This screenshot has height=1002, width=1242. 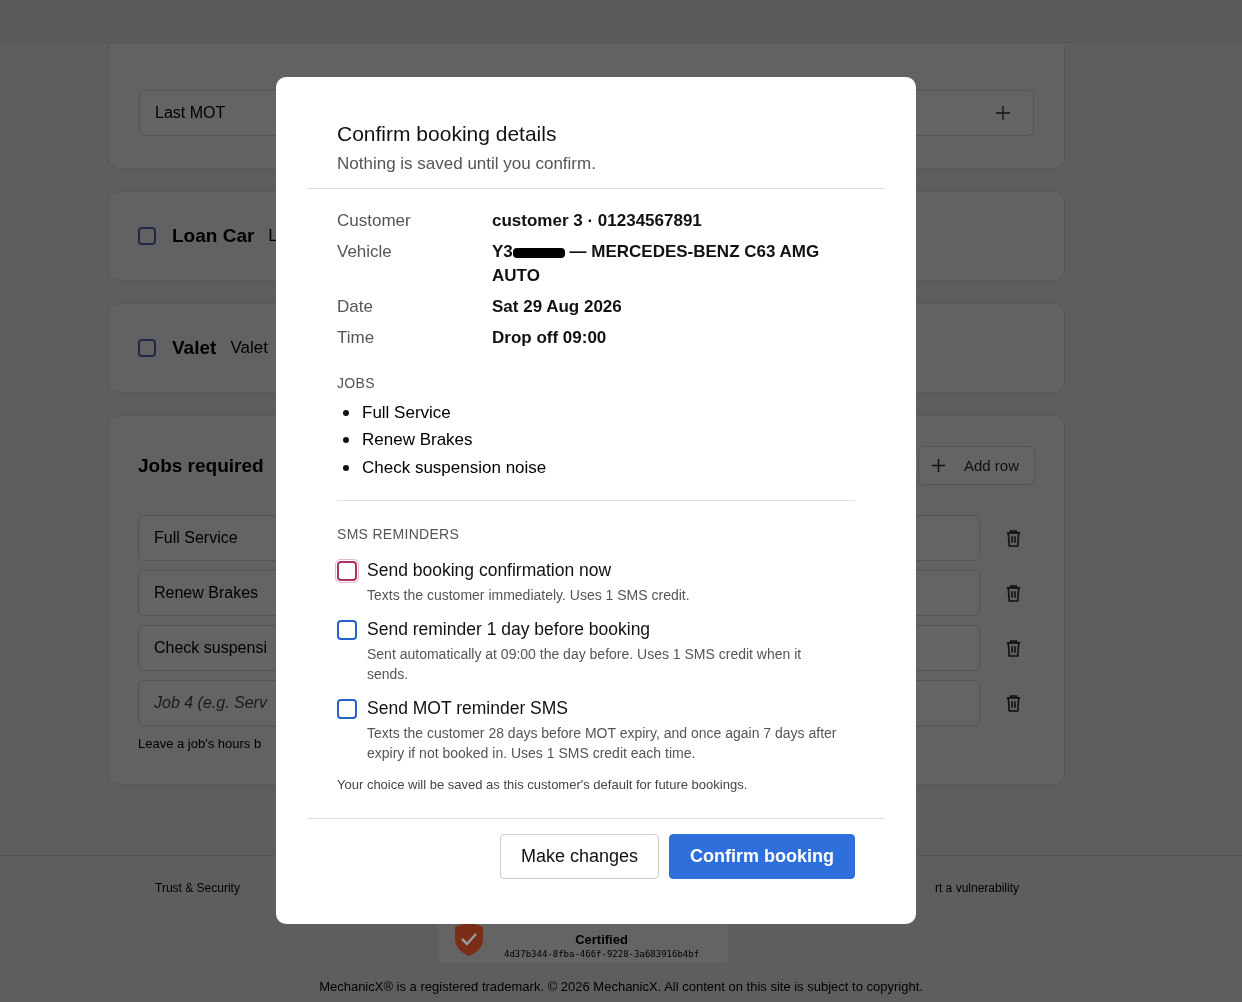 What do you see at coordinates (579, 856) in the screenshot?
I see `secondary-button: Make changes` at bounding box center [579, 856].